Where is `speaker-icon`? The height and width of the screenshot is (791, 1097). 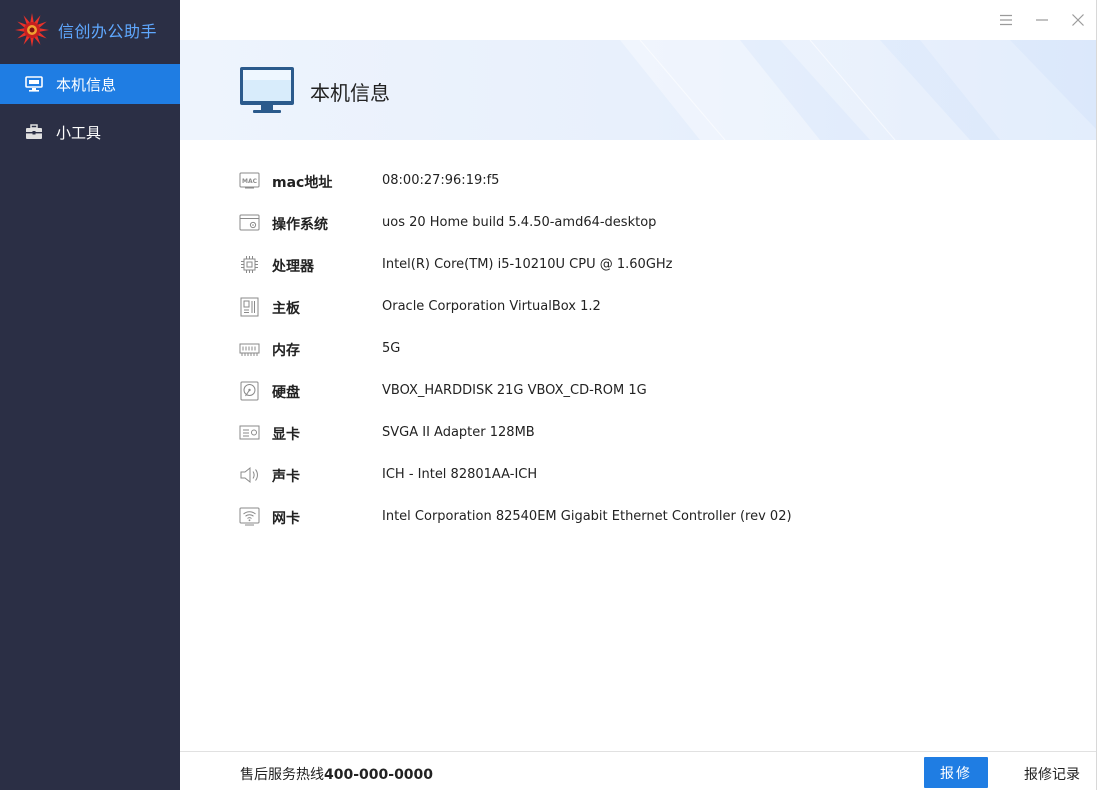
speaker-icon is located at coordinates (249, 475).